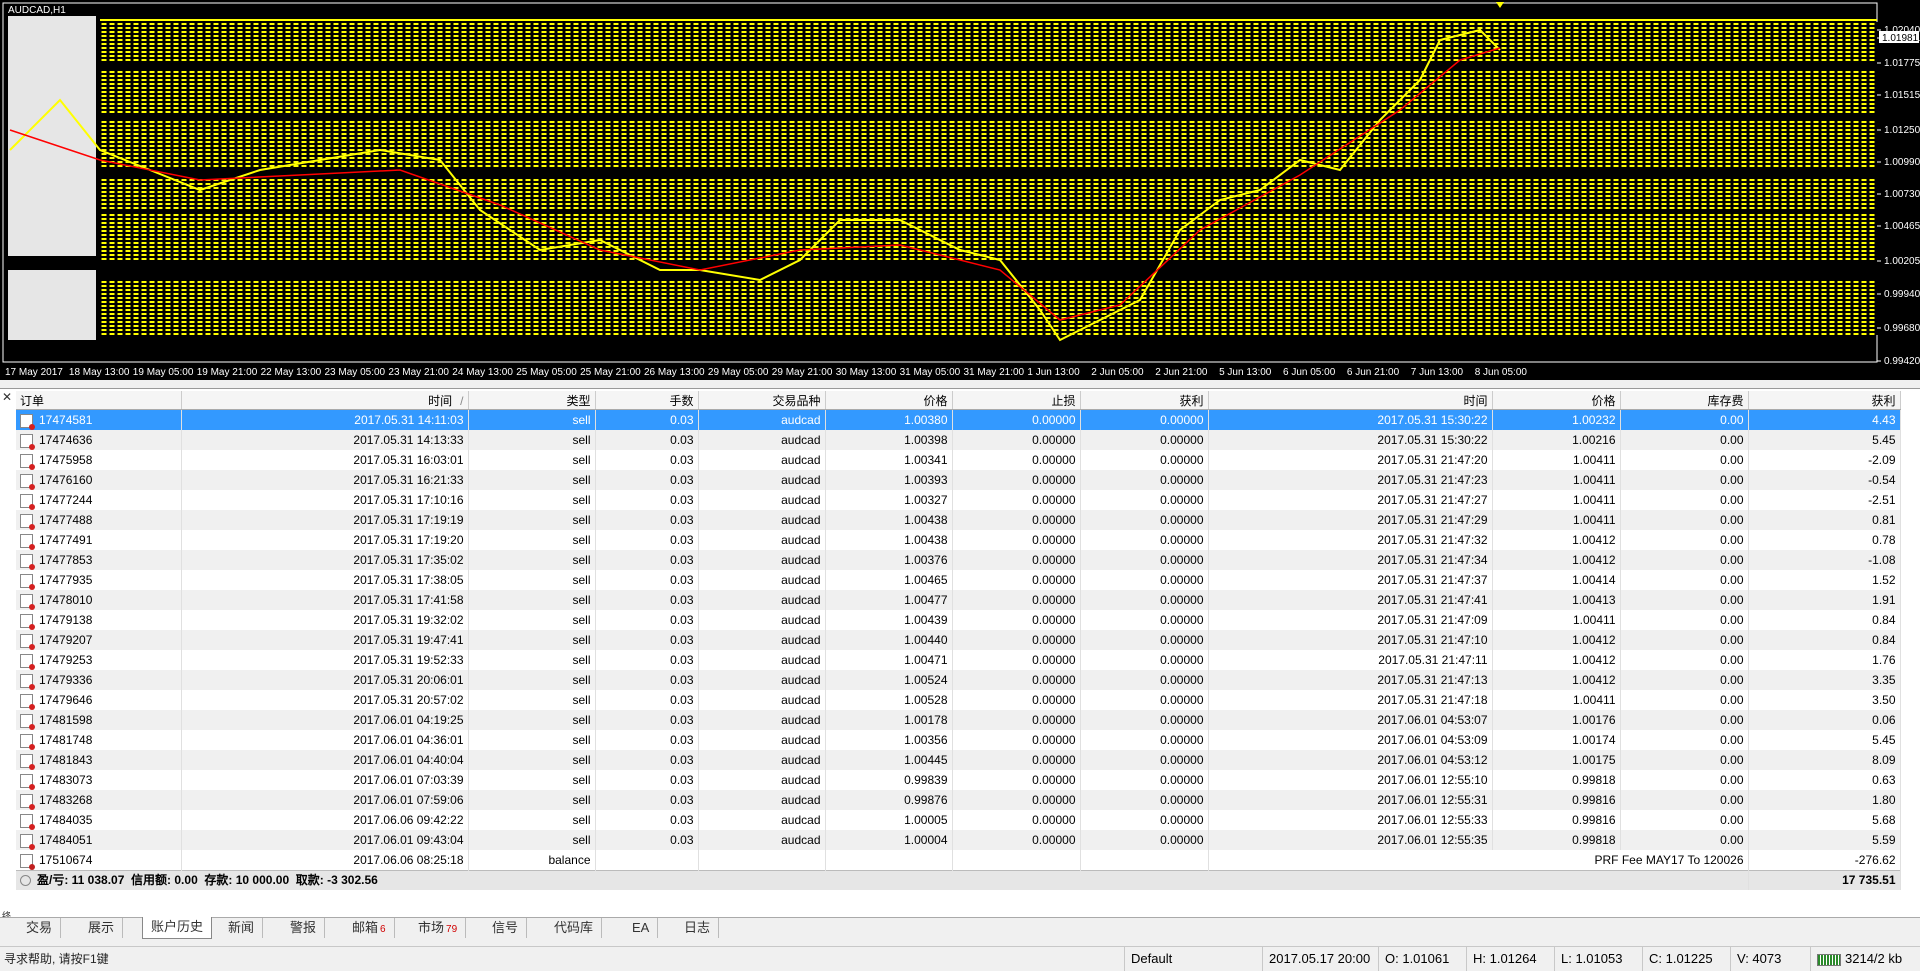 The image size is (1920, 971). Describe the element at coordinates (1350, 600) in the screenshot. I see `table-cell: 2017.05.31 21:47:41` at that location.